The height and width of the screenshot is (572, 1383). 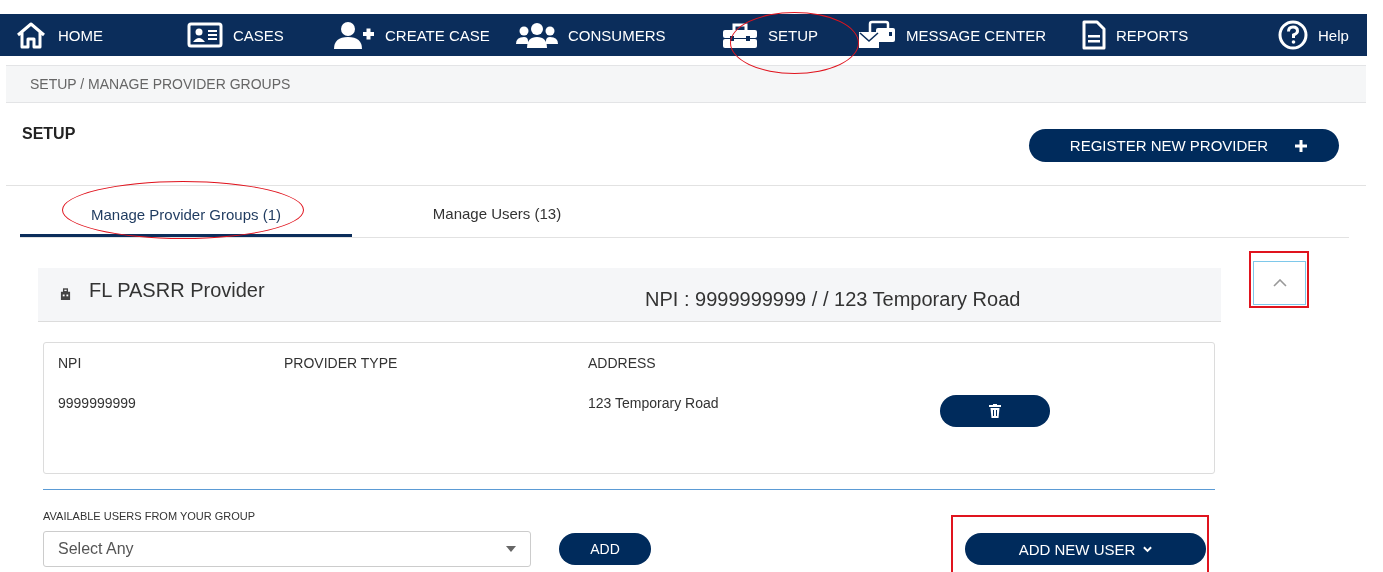 What do you see at coordinates (1184, 145) in the screenshot?
I see `register-provider-button: REGISTER NEW PROVIDER` at bounding box center [1184, 145].